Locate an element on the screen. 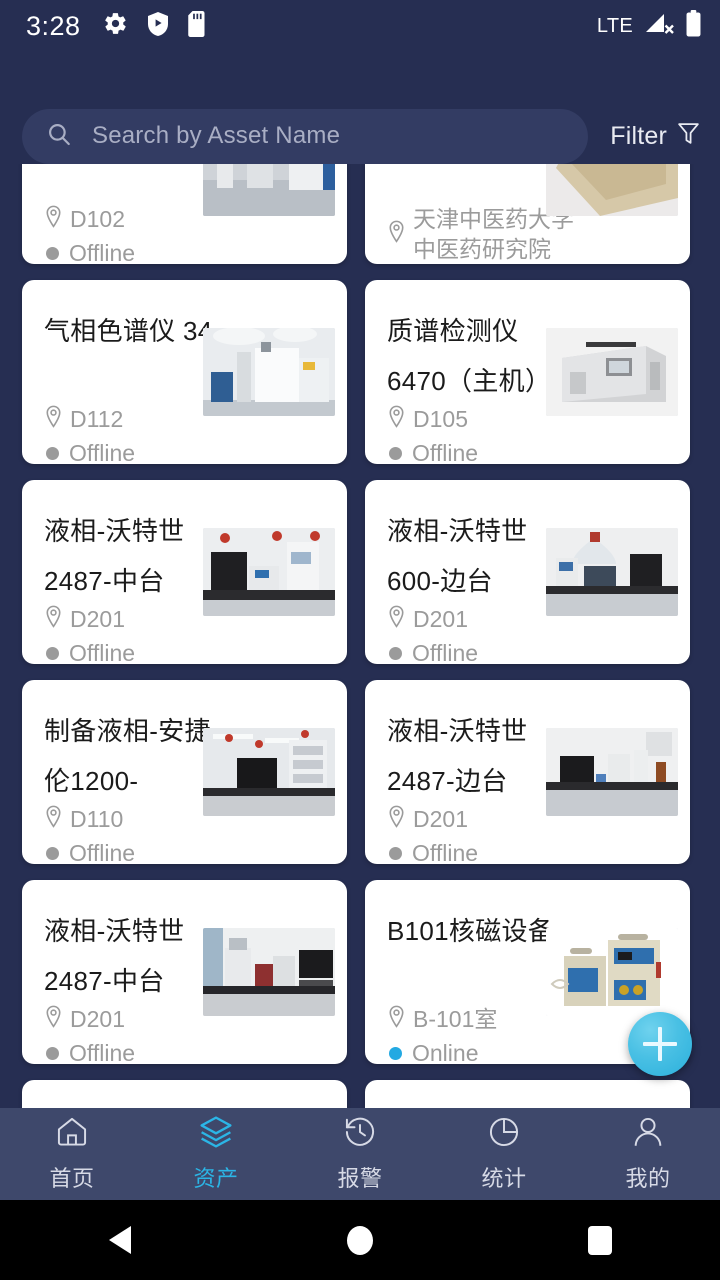 The width and height of the screenshot is (720, 1280). nav-item-assets: 资产 is located at coordinates (216, 1154).